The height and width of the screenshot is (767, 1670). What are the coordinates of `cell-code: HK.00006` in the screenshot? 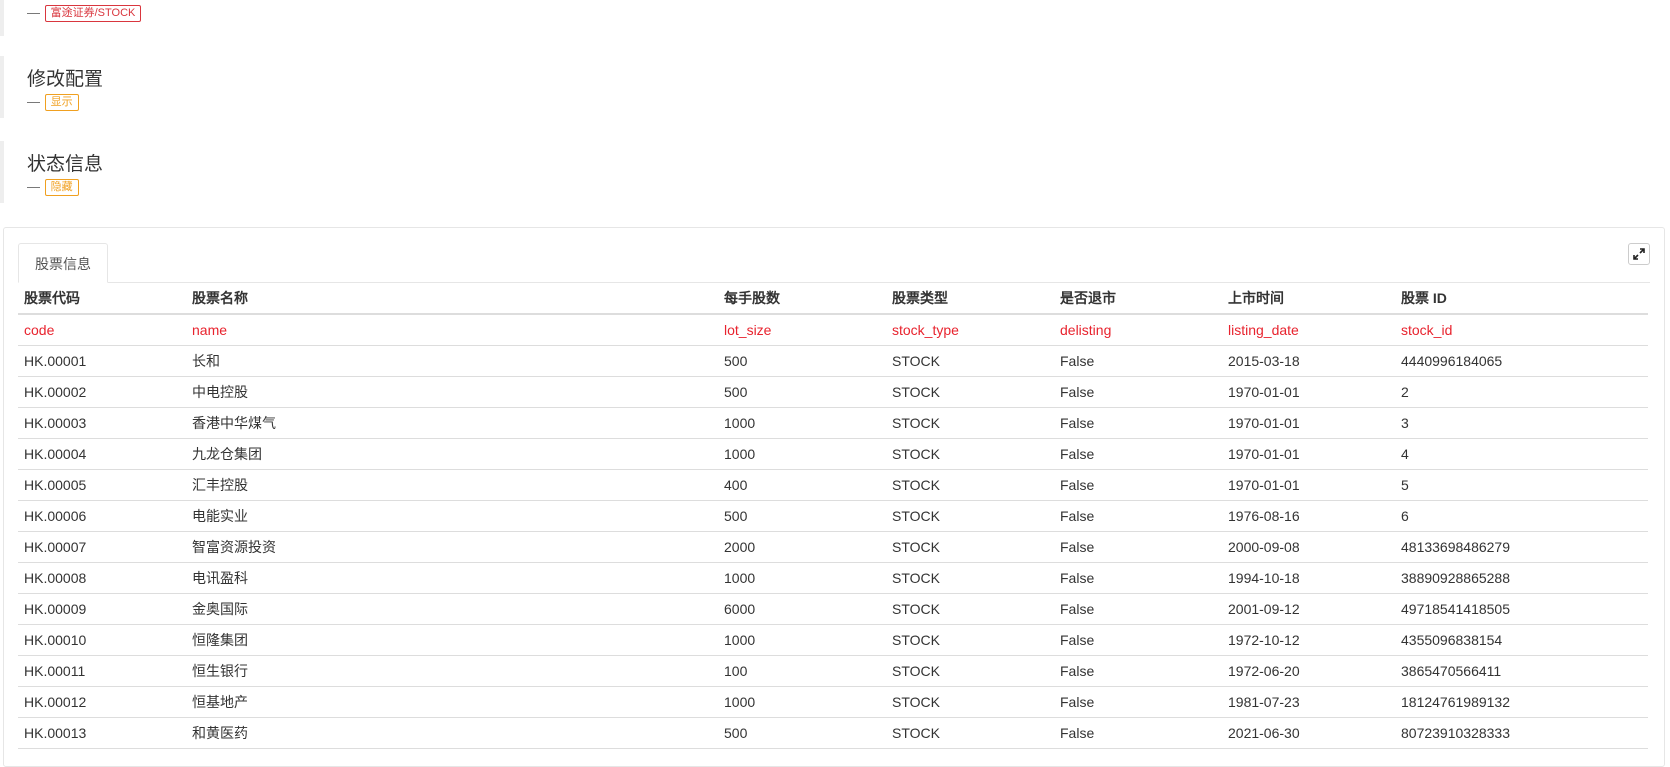 It's located at (102, 516).